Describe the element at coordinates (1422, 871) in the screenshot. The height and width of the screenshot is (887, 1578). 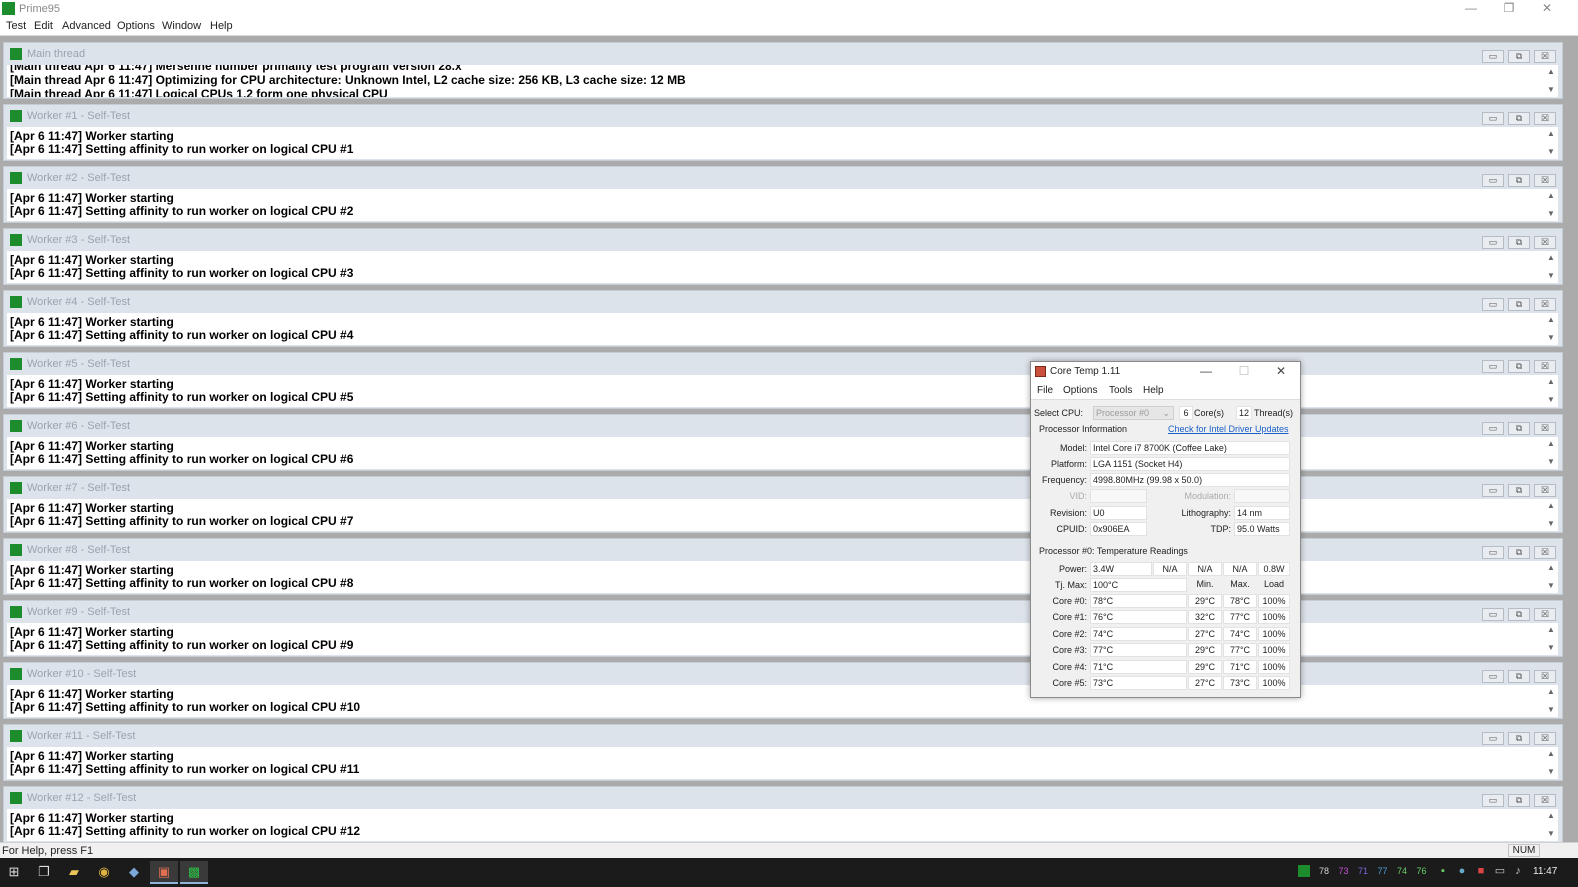
I see `tray-core-temp: 76` at that location.